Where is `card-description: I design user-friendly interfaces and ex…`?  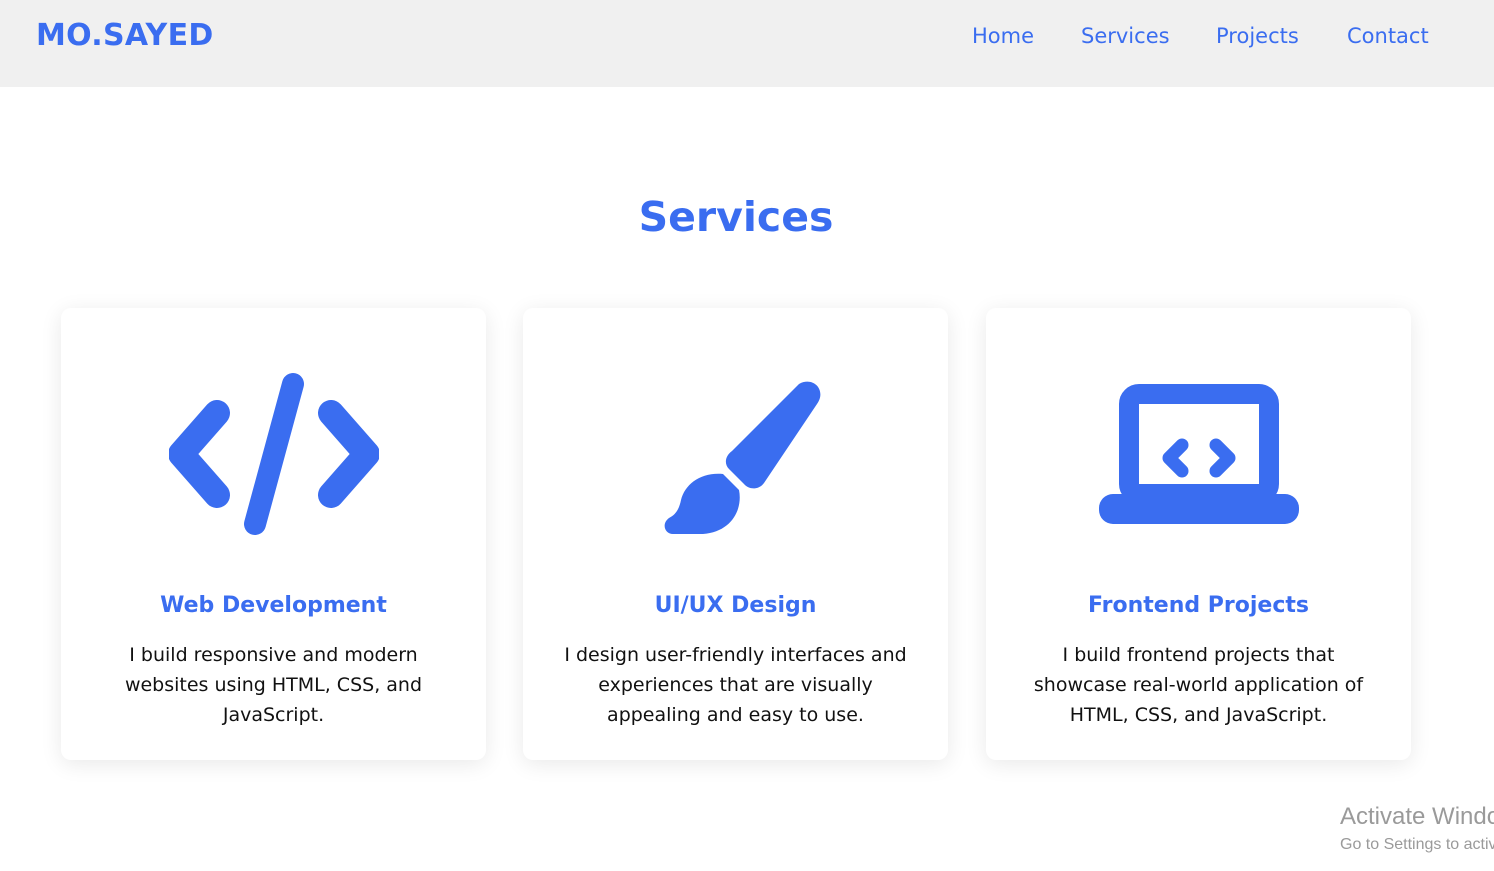 card-description: I design user-friendly interfaces and ex… is located at coordinates (735, 685).